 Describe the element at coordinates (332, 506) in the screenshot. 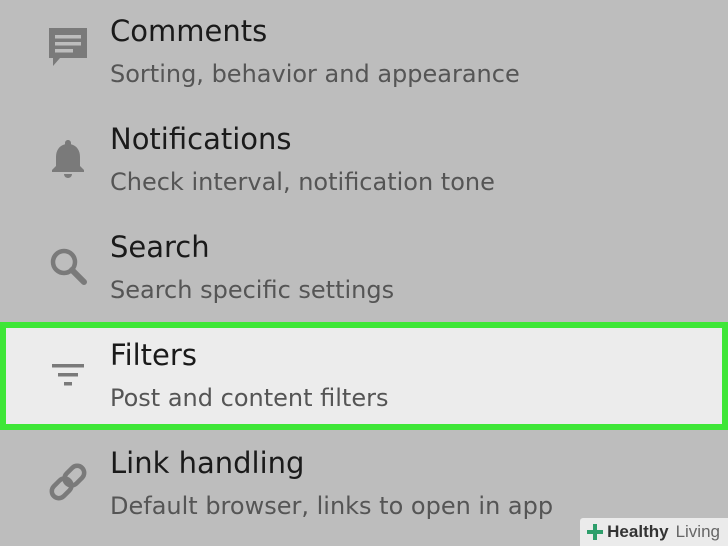

I see `settings-item-subtitle: Default browser, links to open in app` at that location.